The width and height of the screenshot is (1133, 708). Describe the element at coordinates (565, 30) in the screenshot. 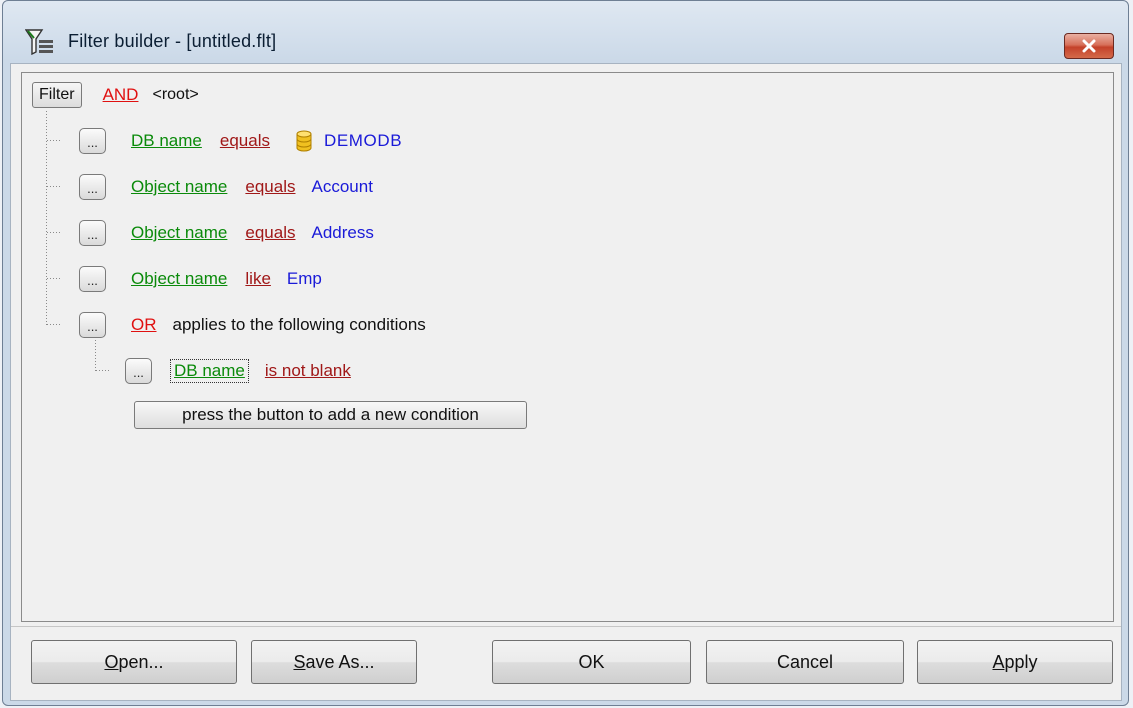

I see `title-bar: Filter builder - [untitled.flt]` at that location.